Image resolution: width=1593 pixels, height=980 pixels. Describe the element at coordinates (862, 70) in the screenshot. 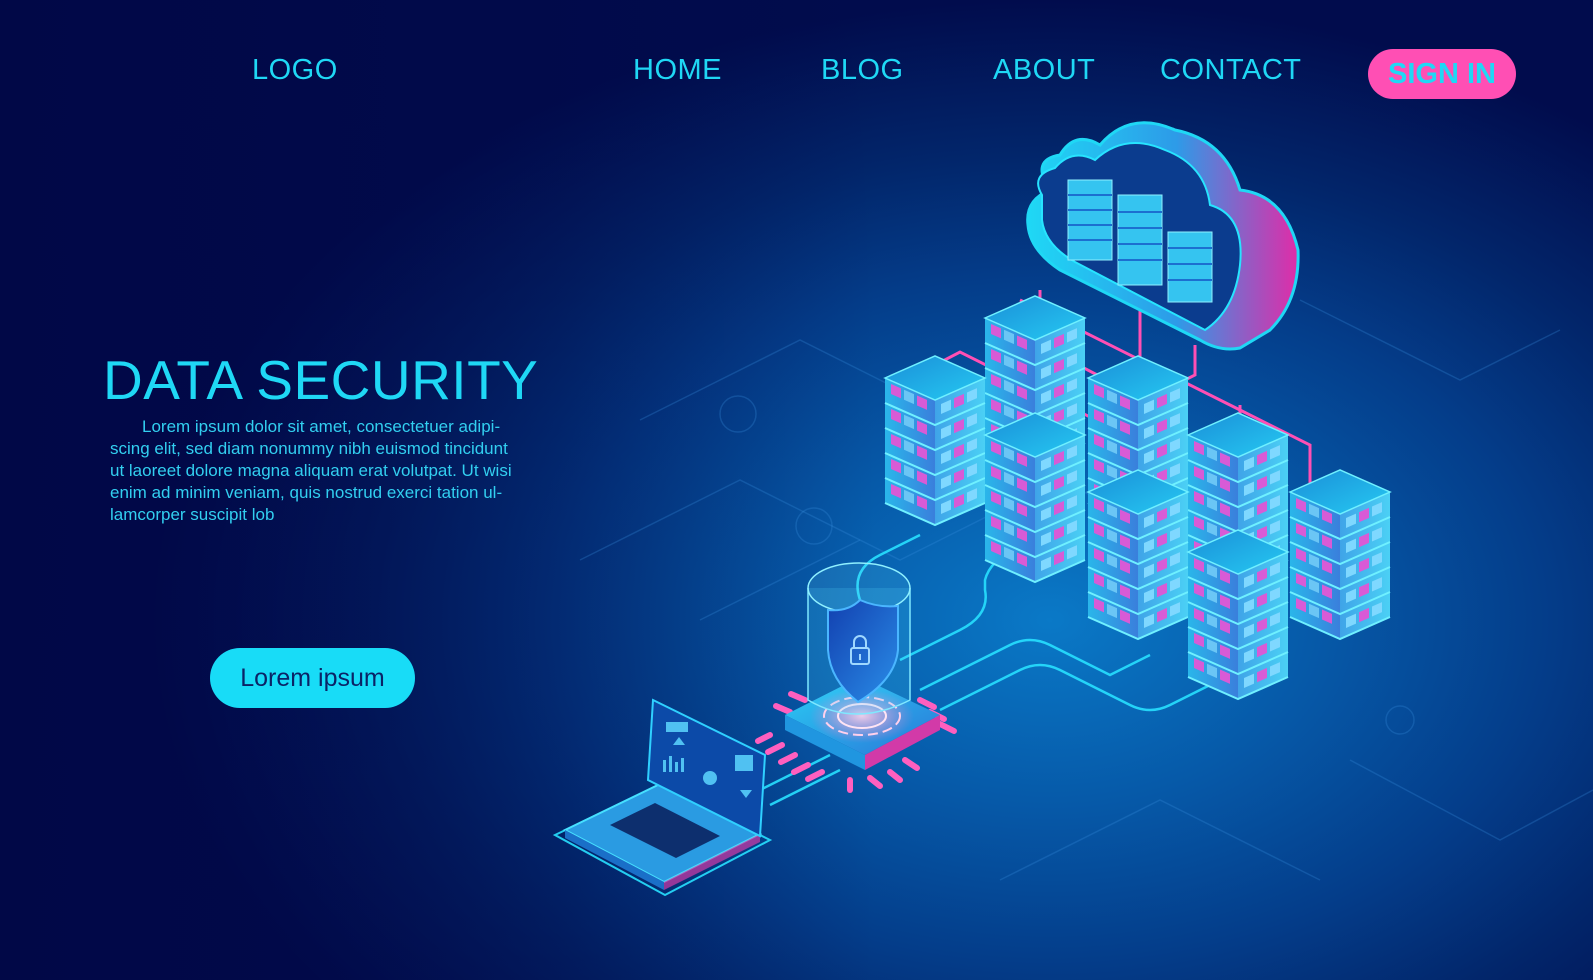

I see `nav-blog: BLOG` at that location.